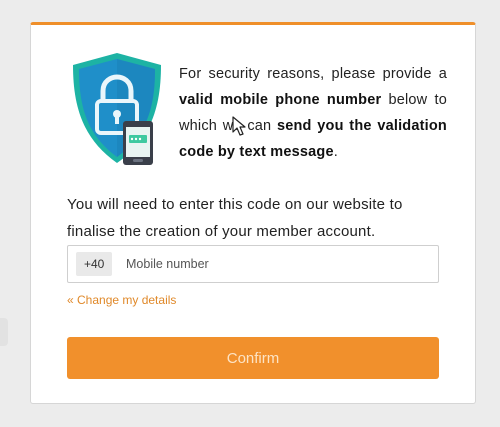  Describe the element at coordinates (276, 264) in the screenshot. I see `mobile-number-input` at that location.